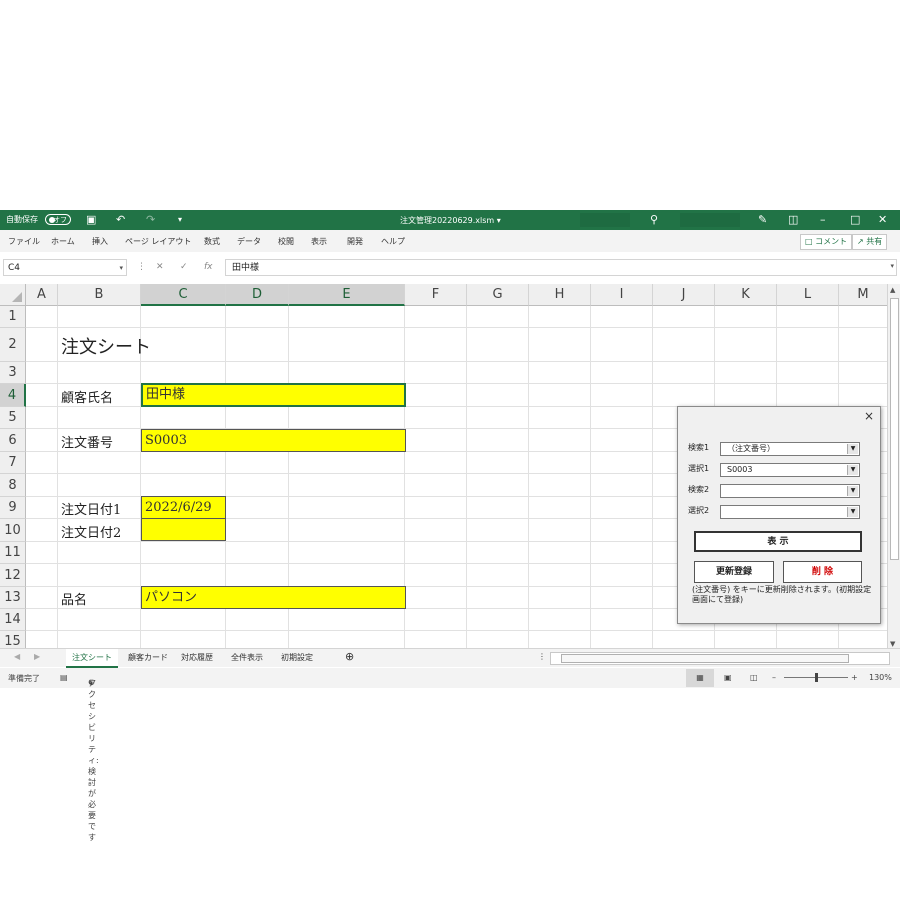 The height and width of the screenshot is (900, 900). What do you see at coordinates (793, 219) in the screenshot?
I see `ribbon-display-icon: ◫` at bounding box center [793, 219].